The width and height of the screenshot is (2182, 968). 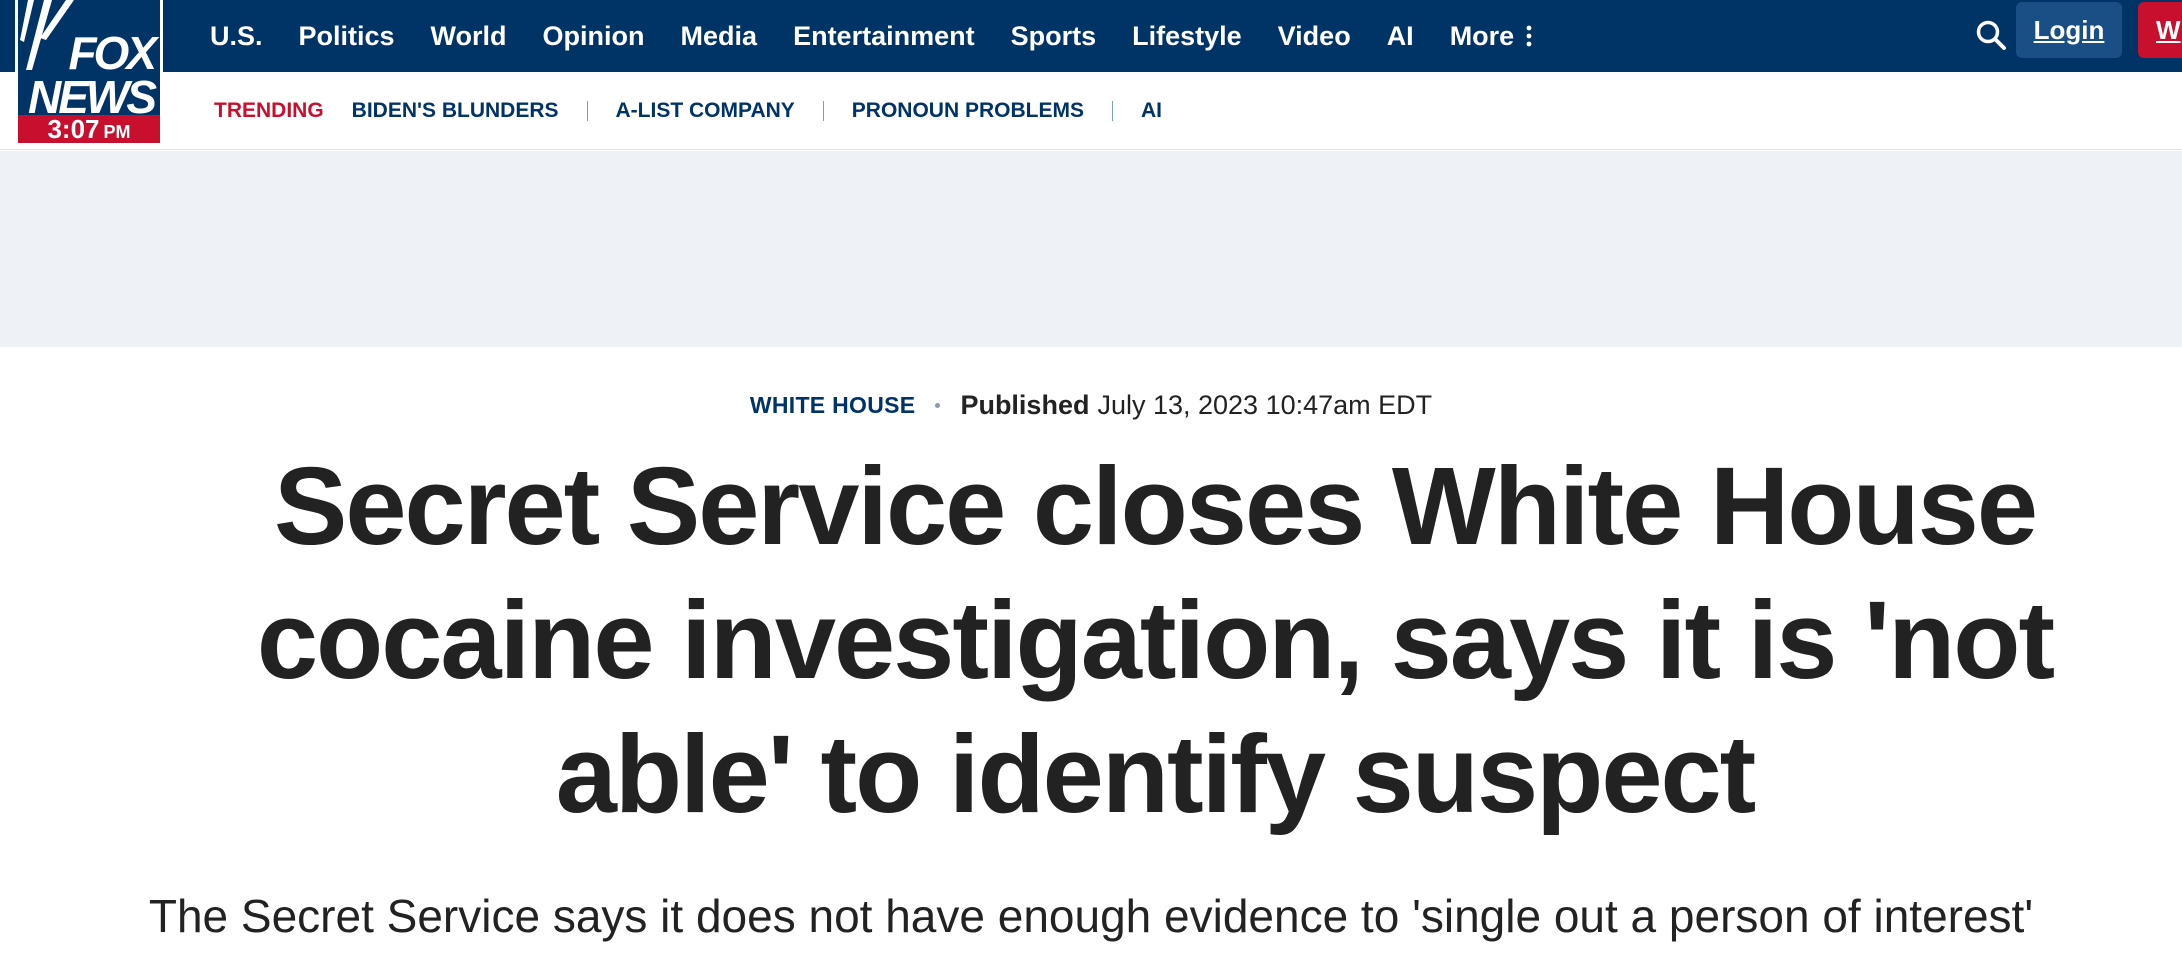 What do you see at coordinates (269, 110) in the screenshot?
I see `trending-label: TRENDING` at bounding box center [269, 110].